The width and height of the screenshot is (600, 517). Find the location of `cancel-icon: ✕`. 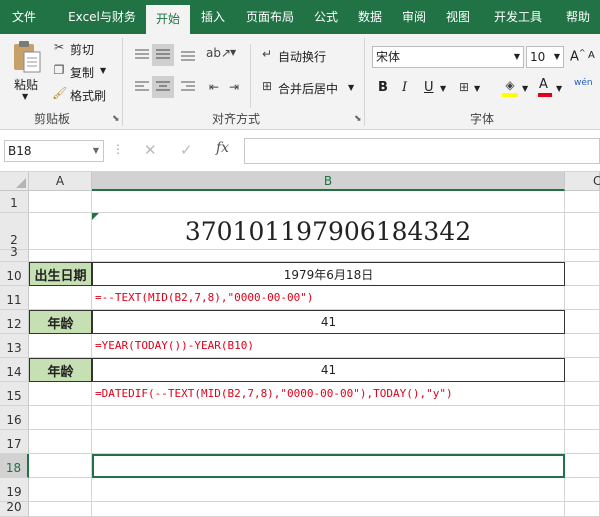

cancel-icon: ✕ is located at coordinates (150, 150).